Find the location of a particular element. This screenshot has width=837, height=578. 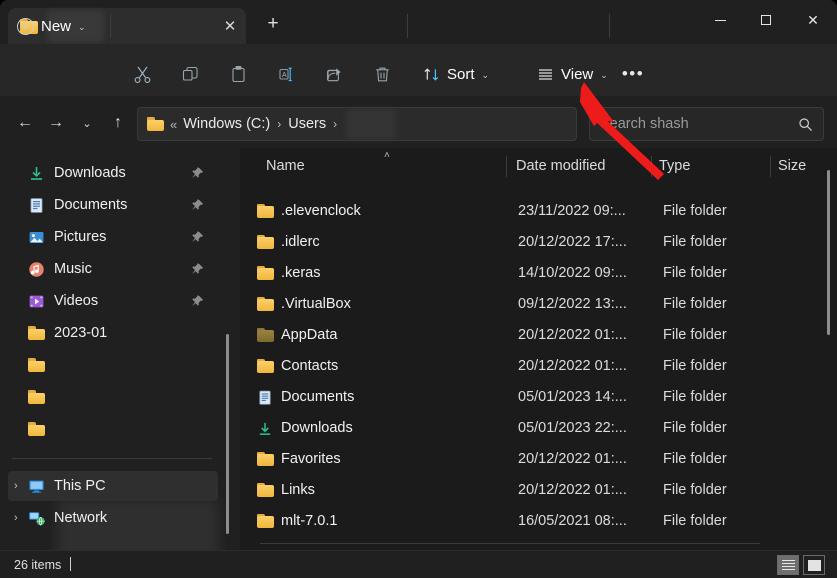

file-name: .VirtualBox is located at coordinates (316, 304).